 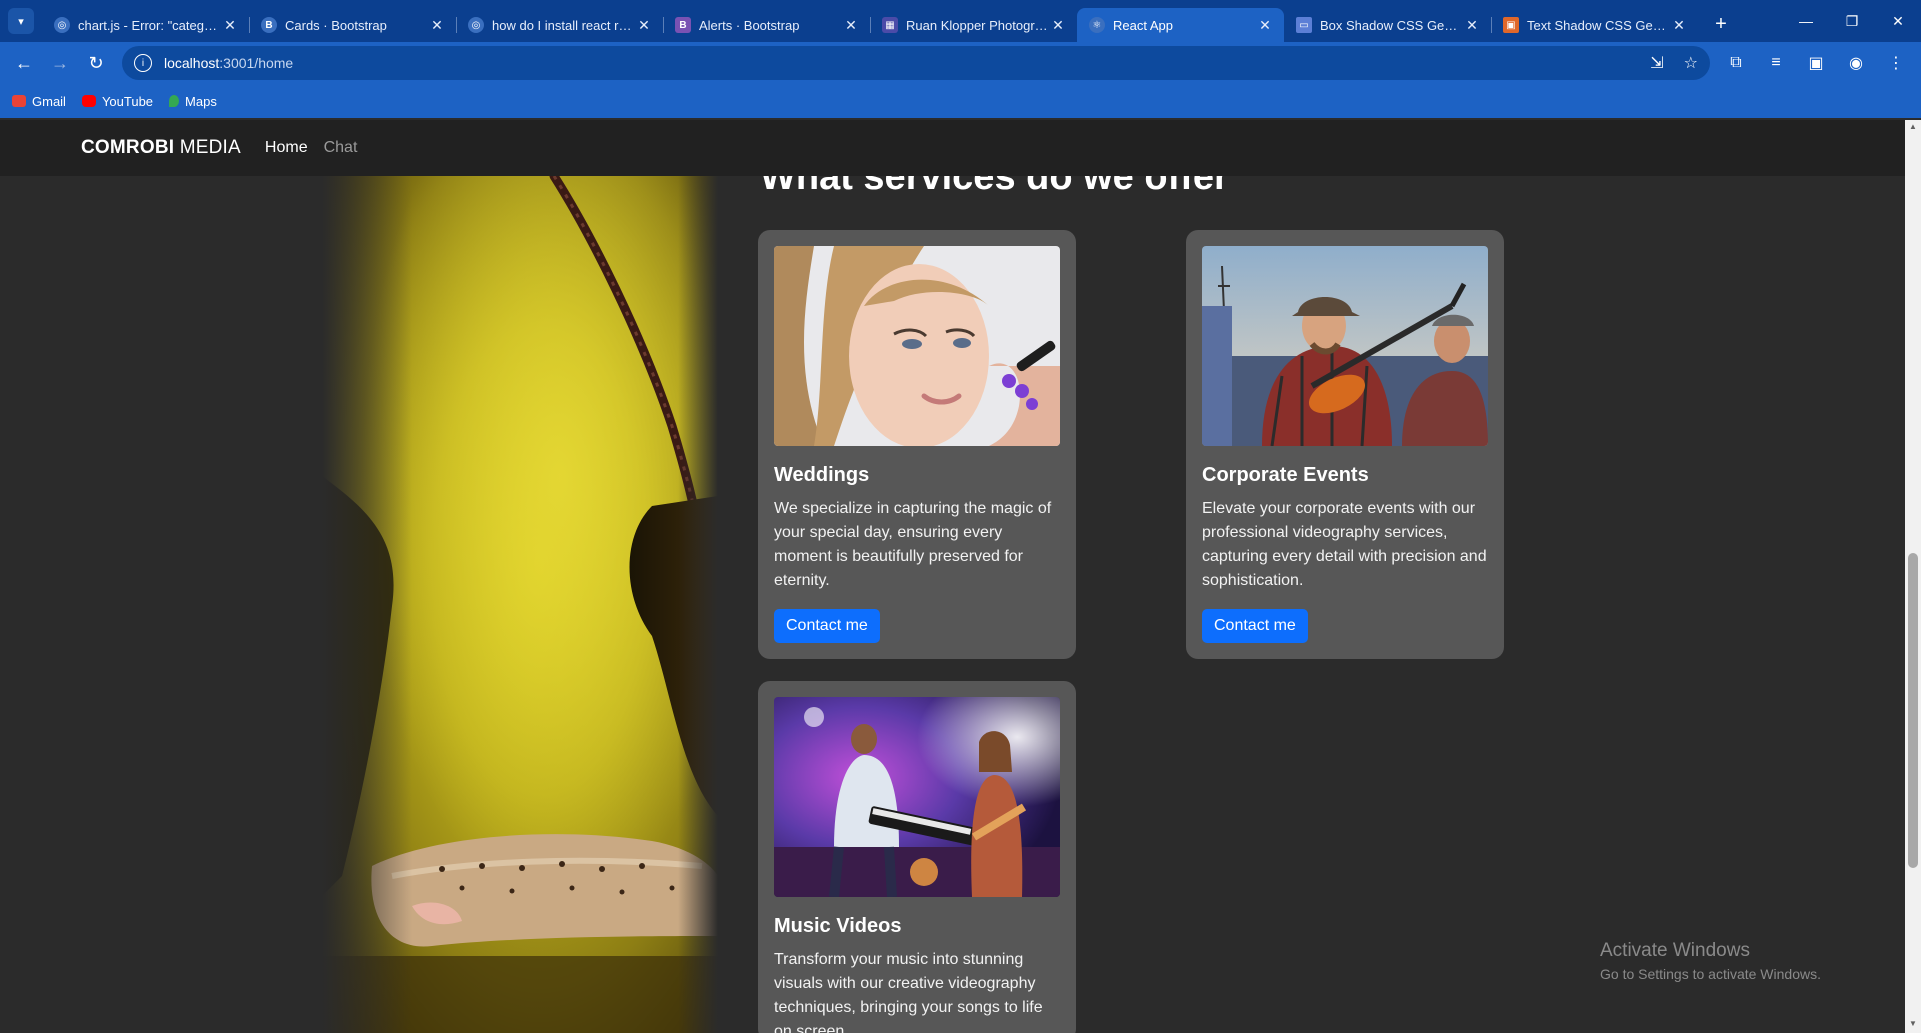 I want to click on menu-kebab-icon: ⋮, so click(x=1896, y=63).